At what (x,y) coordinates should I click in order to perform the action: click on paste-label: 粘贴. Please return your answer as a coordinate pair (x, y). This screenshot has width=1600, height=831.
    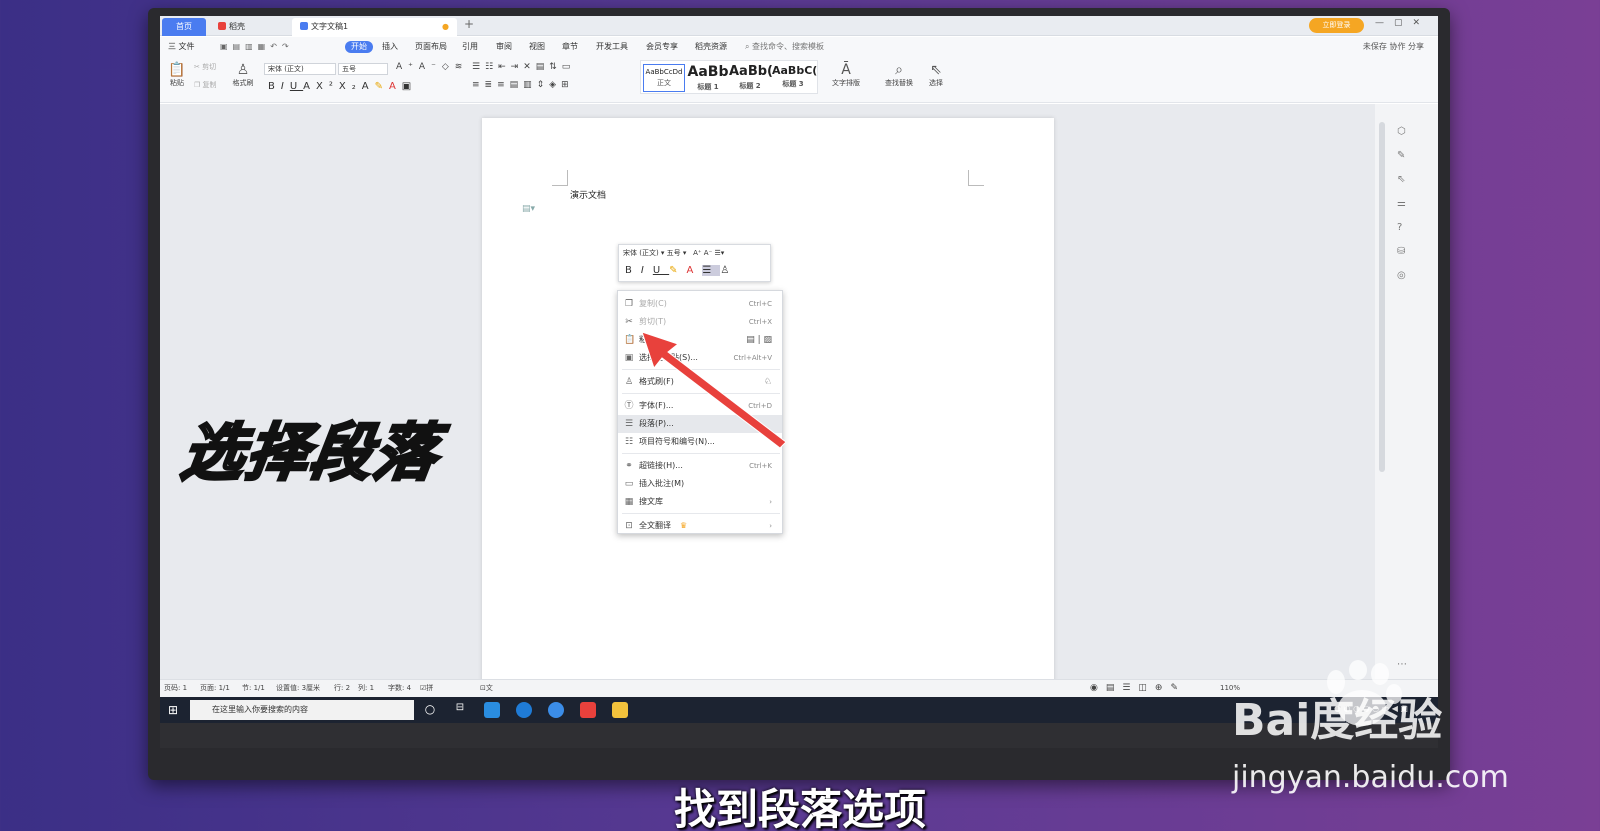
    Looking at the image, I should click on (177, 83).